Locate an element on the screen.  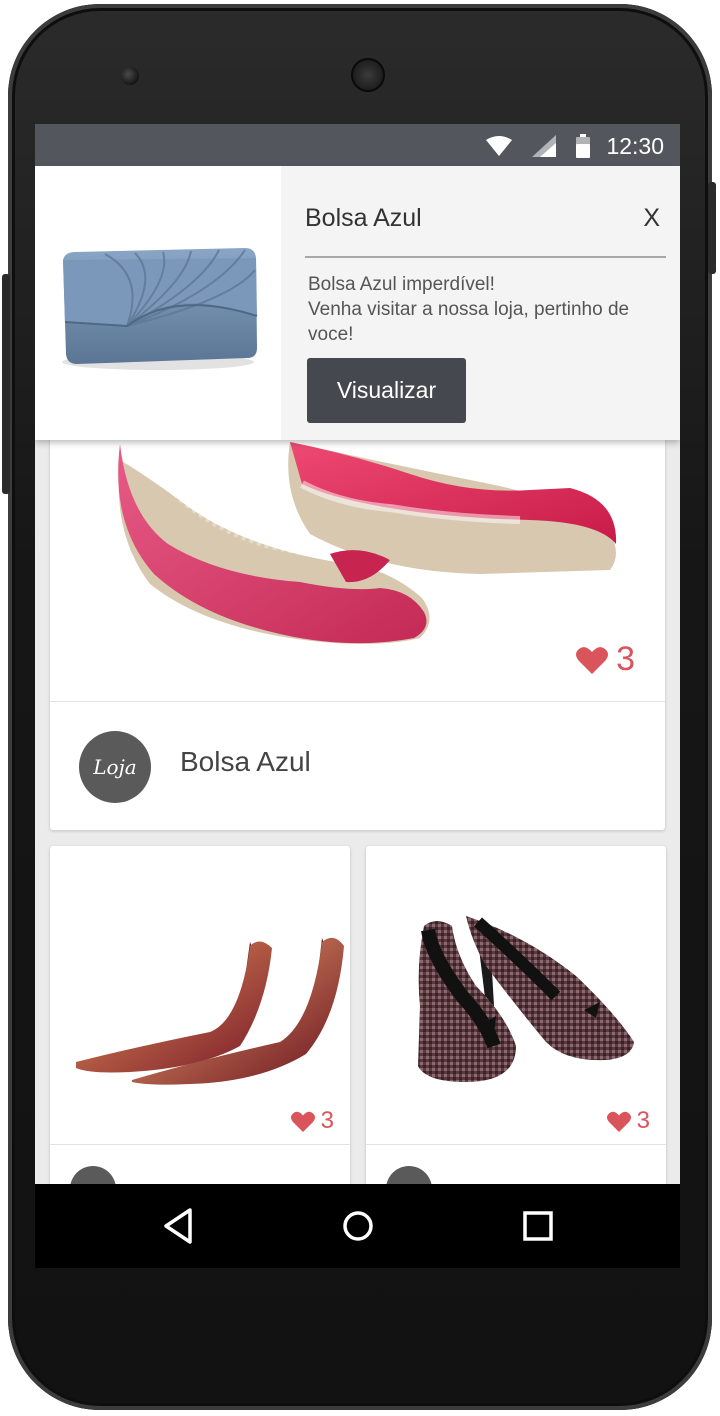
tweed-high-heels is located at coordinates (526, 999).